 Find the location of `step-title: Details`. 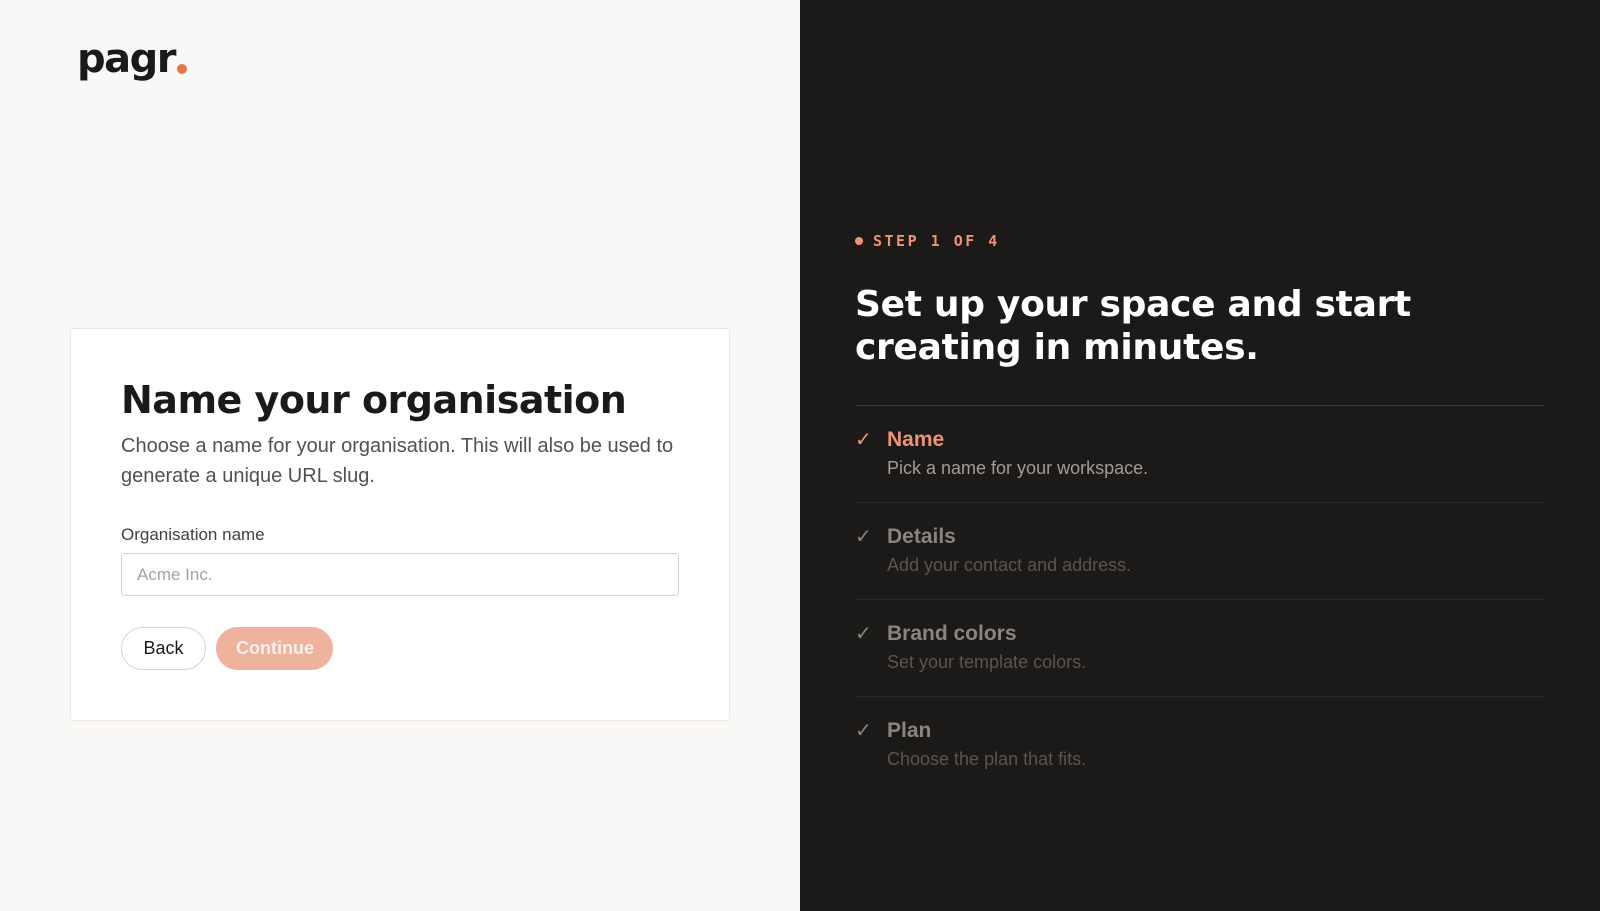

step-title: Details is located at coordinates (921, 536).